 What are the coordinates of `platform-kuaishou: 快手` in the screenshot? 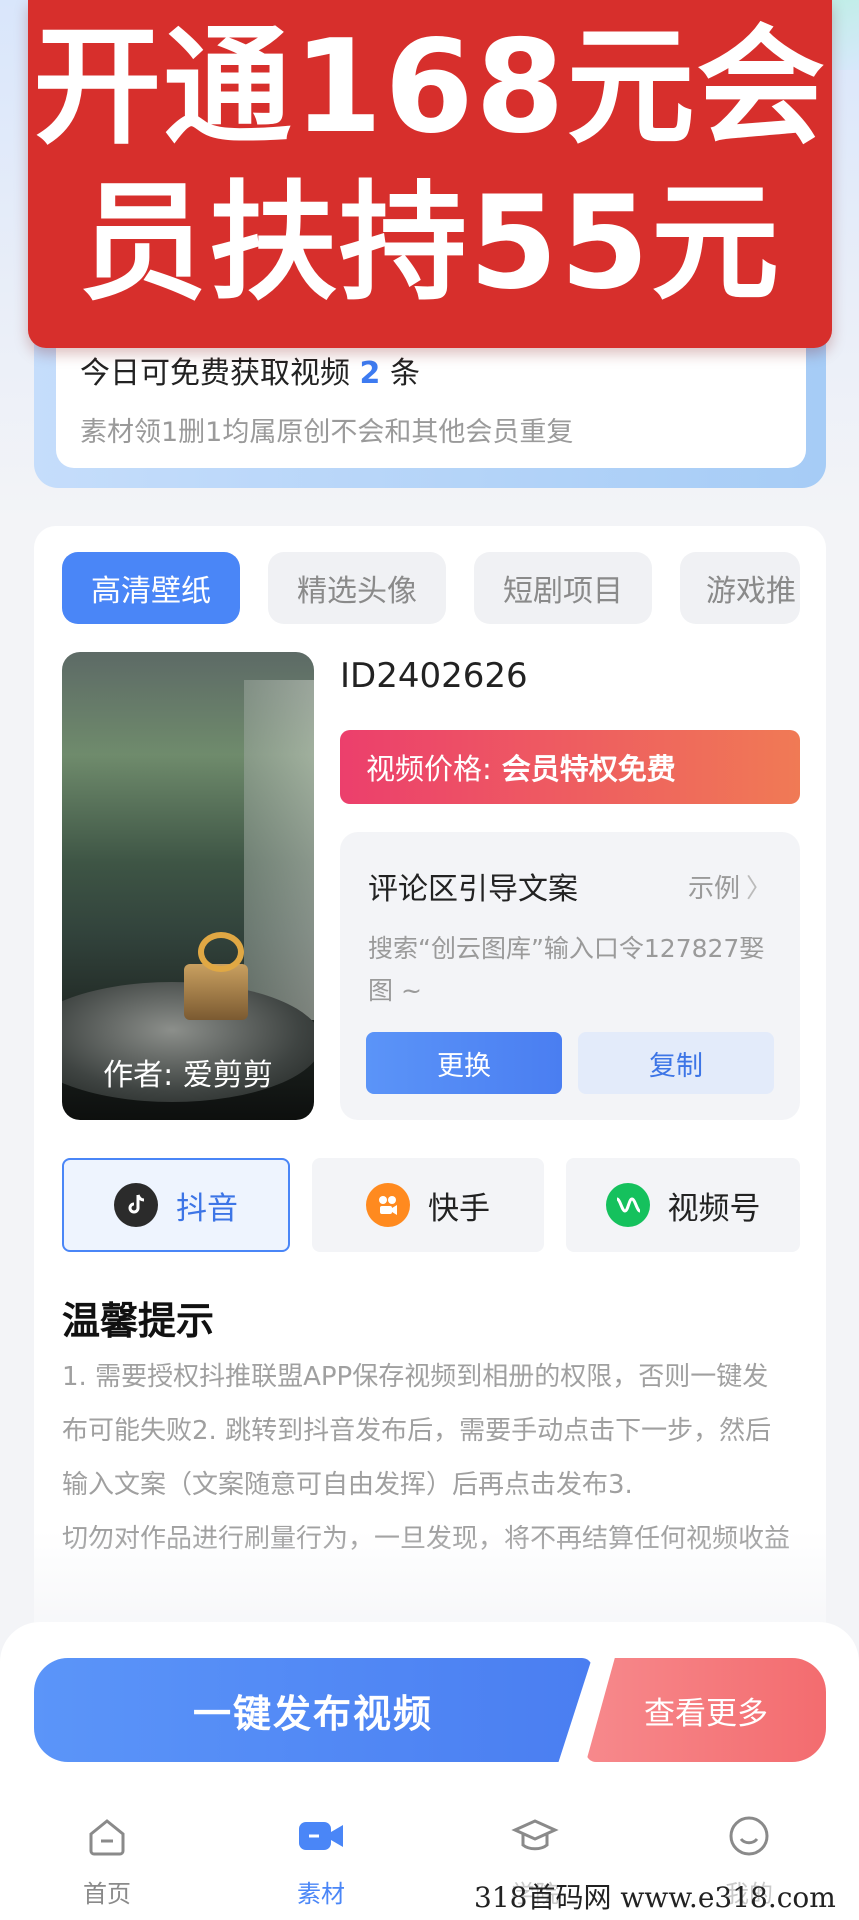 It's located at (428, 1205).